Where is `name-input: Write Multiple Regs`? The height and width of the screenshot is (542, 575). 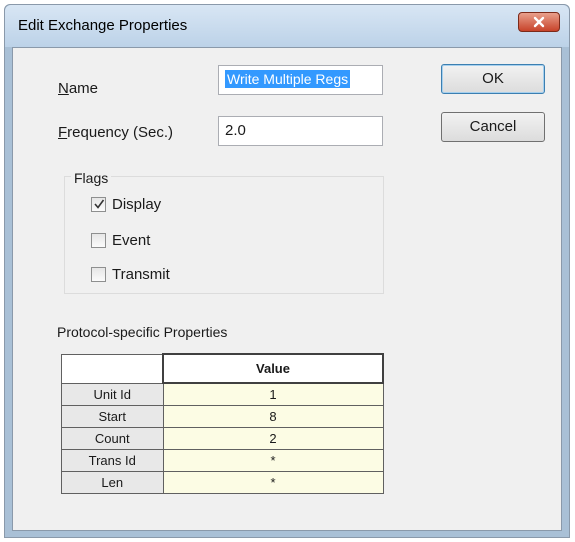 name-input: Write Multiple Regs is located at coordinates (300, 80).